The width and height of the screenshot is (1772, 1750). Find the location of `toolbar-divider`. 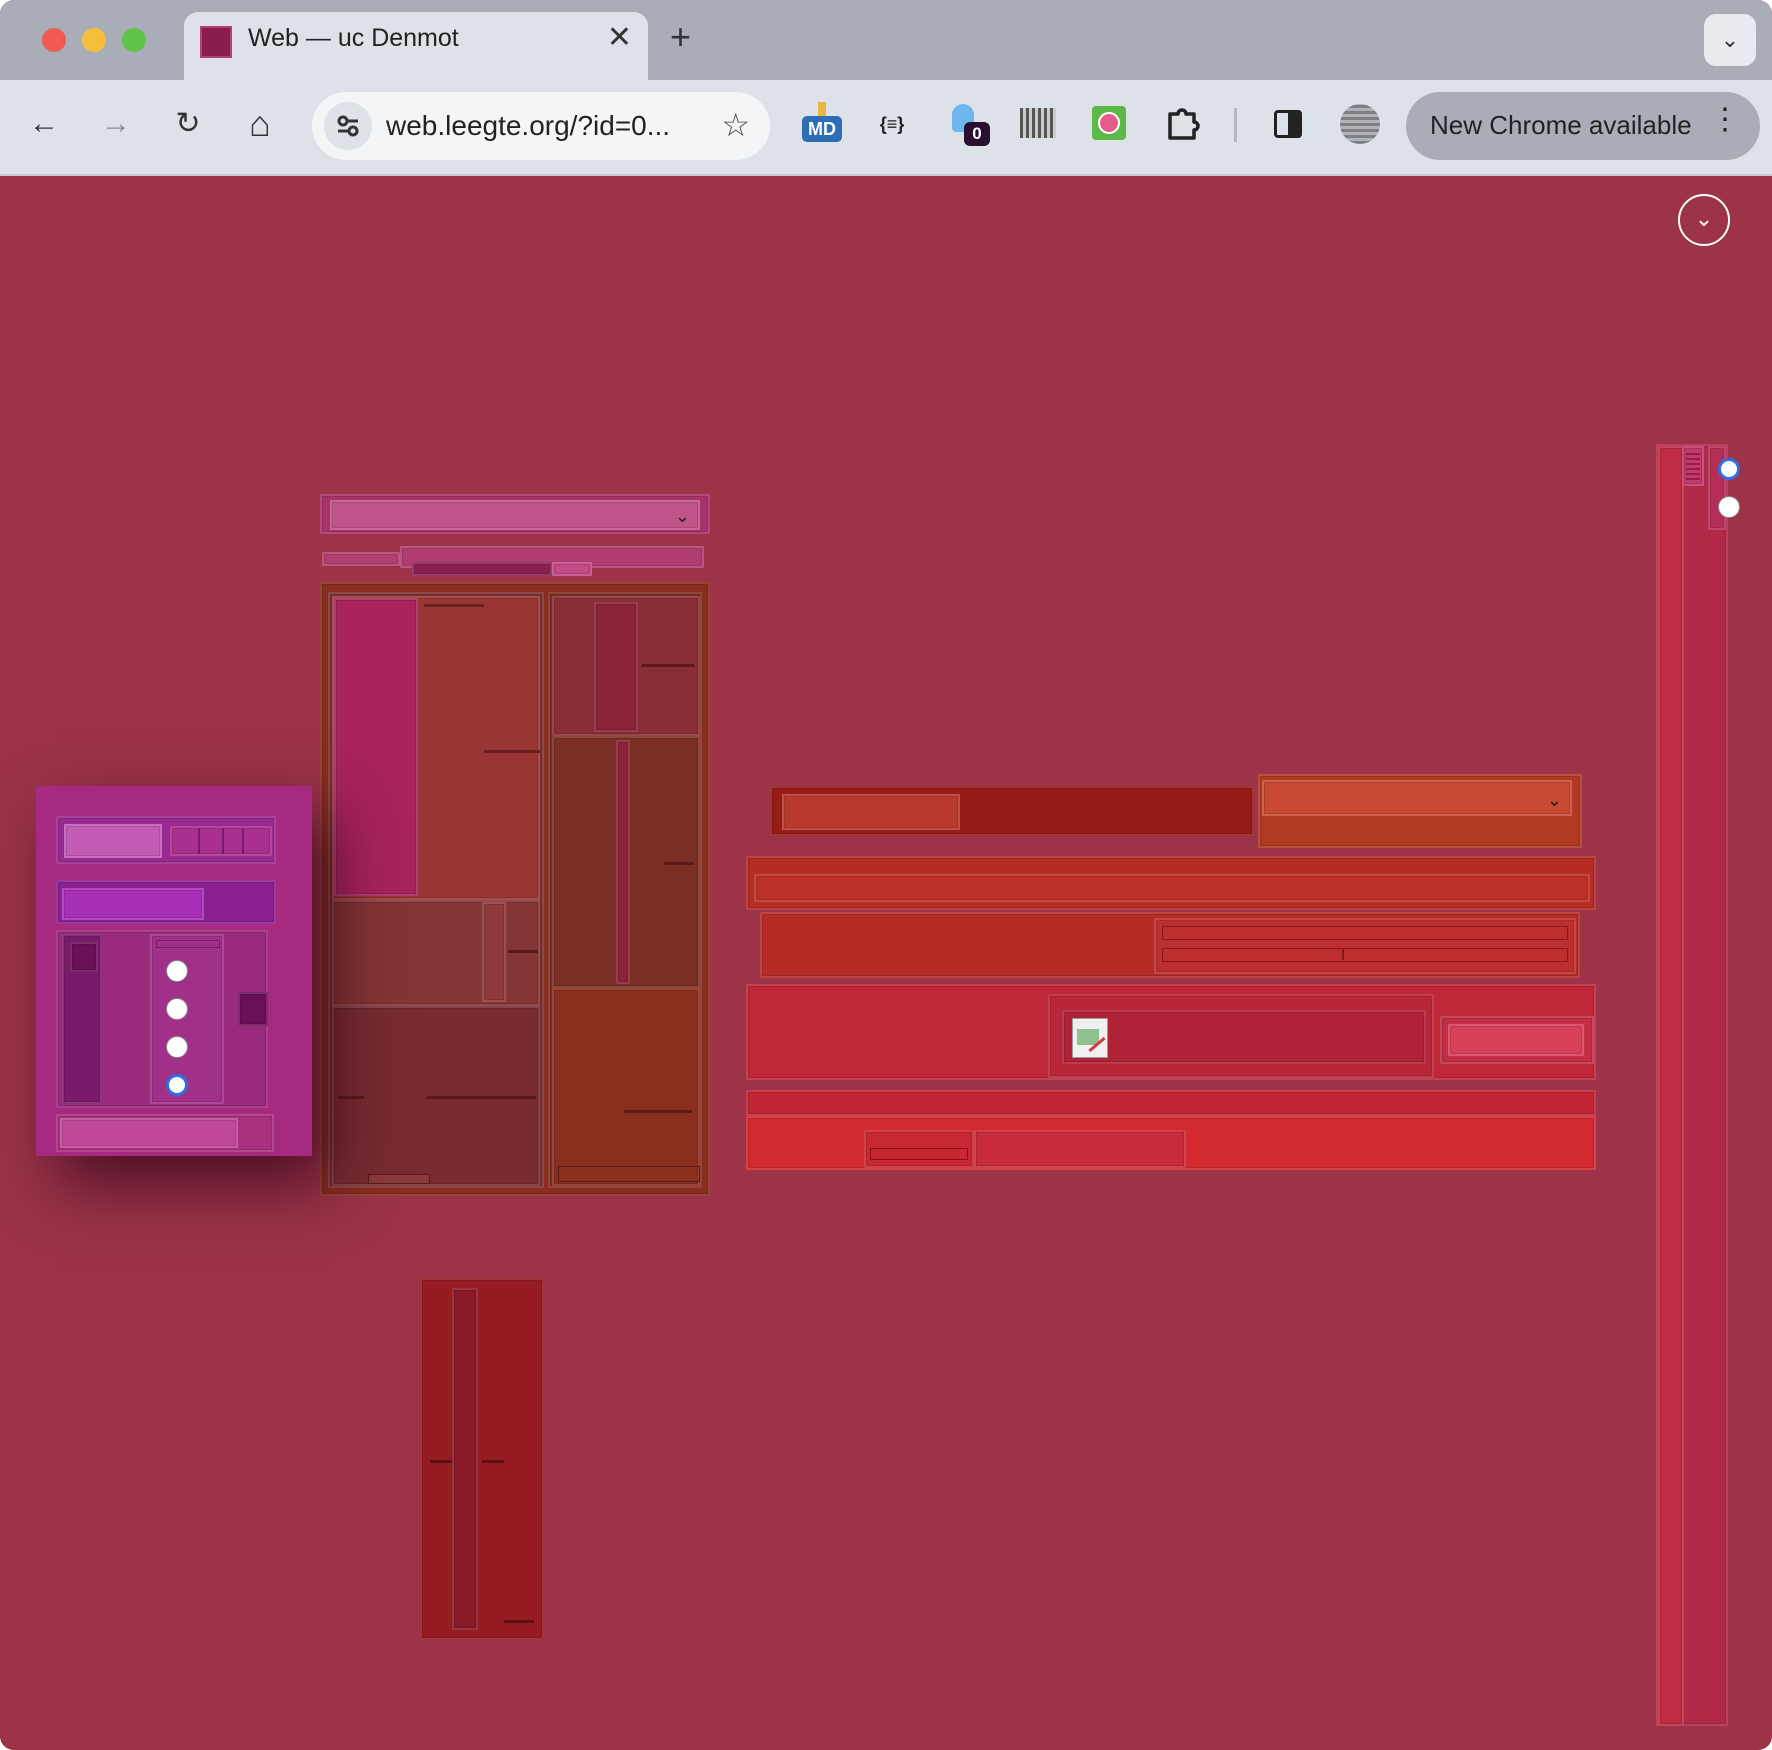

toolbar-divider is located at coordinates (1235, 125).